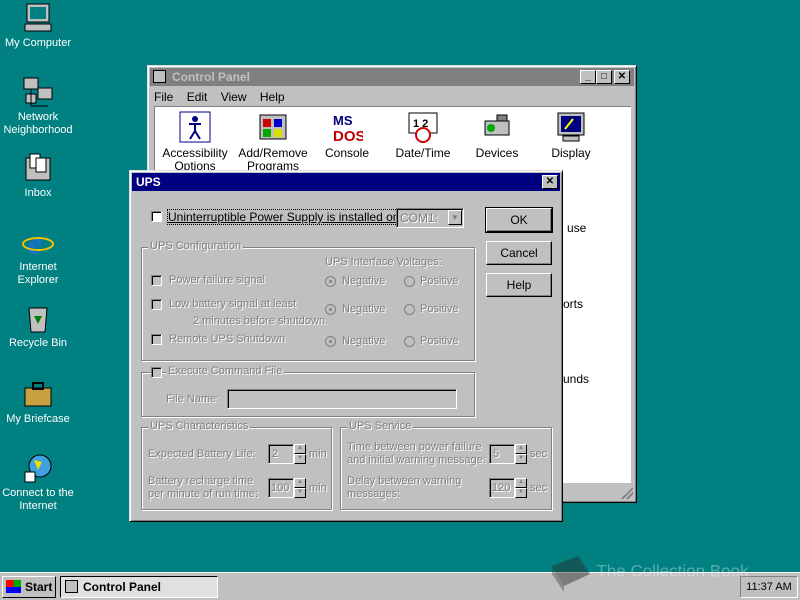 This screenshot has width=800, height=600. What do you see at coordinates (576, 228) in the screenshot?
I see `cp-partial-mouse: use` at bounding box center [576, 228].